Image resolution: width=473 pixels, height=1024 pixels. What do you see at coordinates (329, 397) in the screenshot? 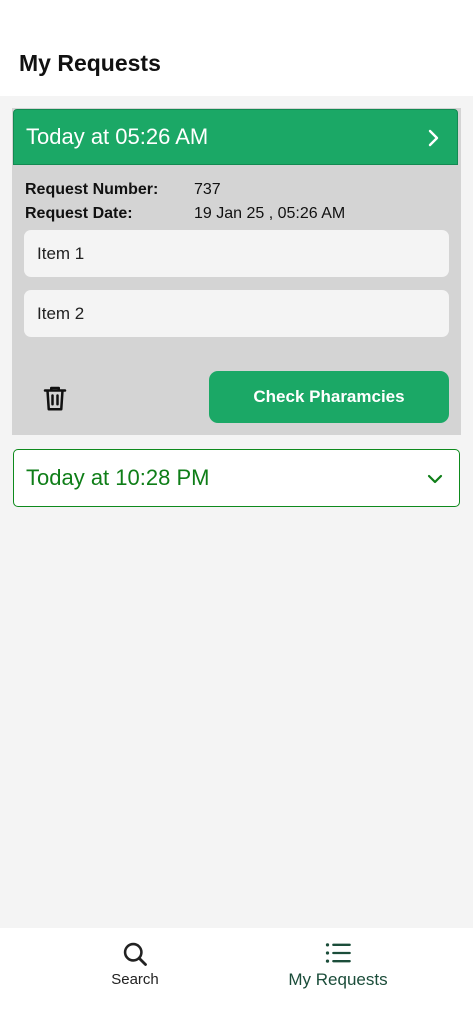
I see `check-pharmacies-button: Check Pharamcies` at bounding box center [329, 397].